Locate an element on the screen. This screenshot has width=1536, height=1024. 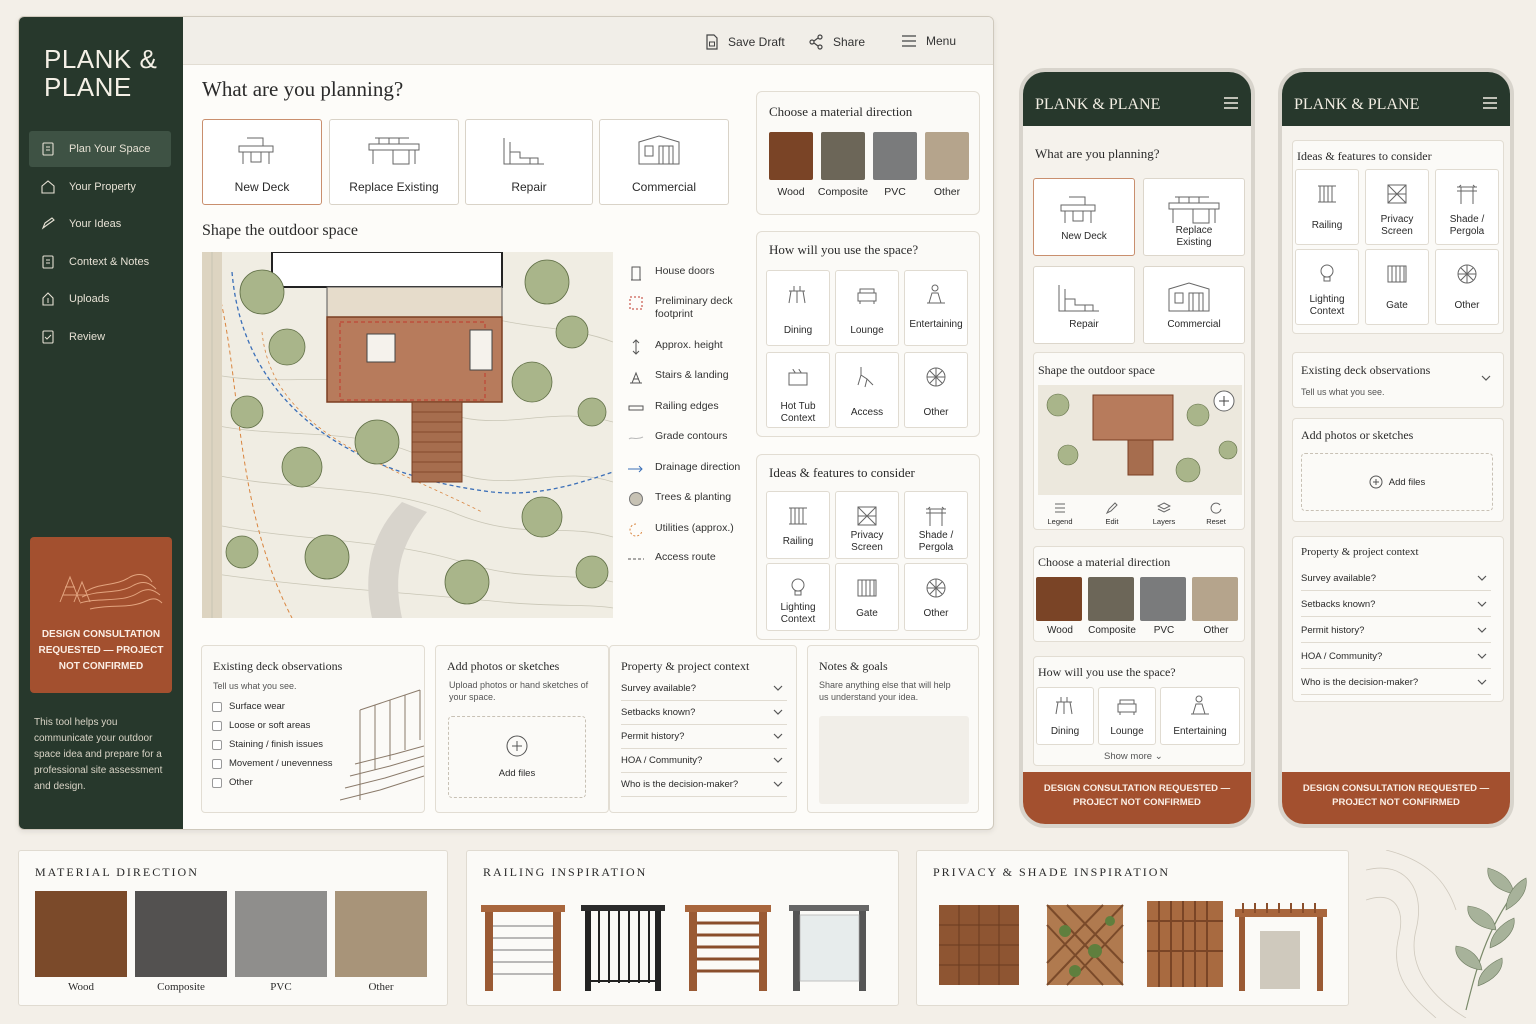
idea-option-railing: Railing is located at coordinates (798, 525).